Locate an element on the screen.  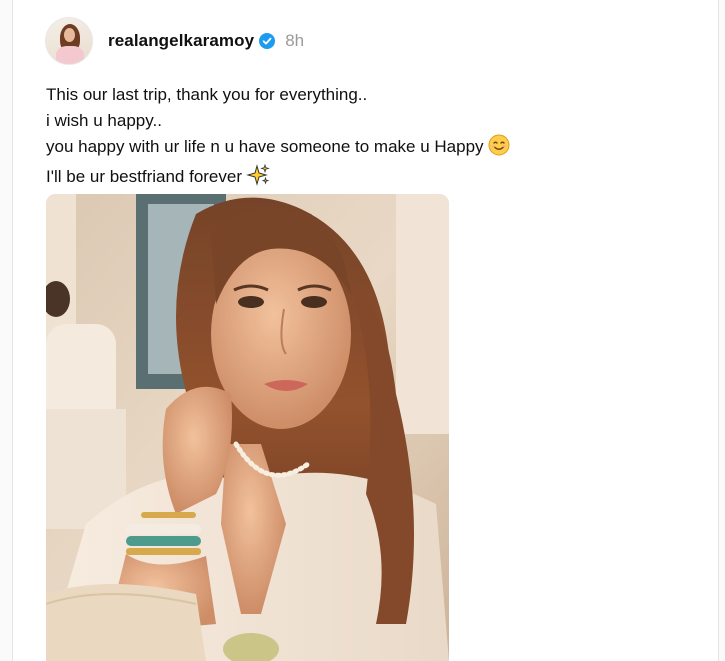
left-border is located at coordinates (6, 330).